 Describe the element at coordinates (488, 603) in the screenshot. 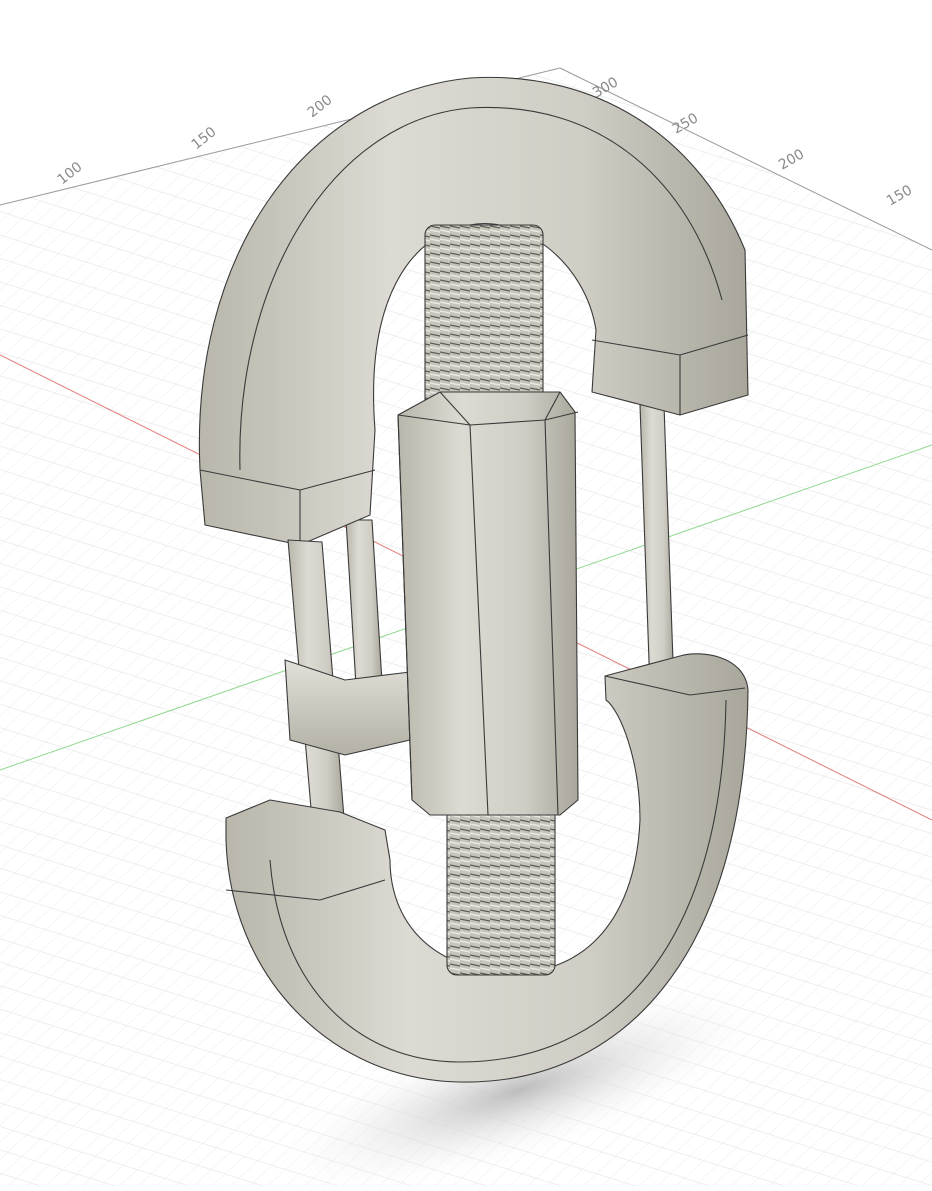

I see `hex-coupling-nut` at that location.